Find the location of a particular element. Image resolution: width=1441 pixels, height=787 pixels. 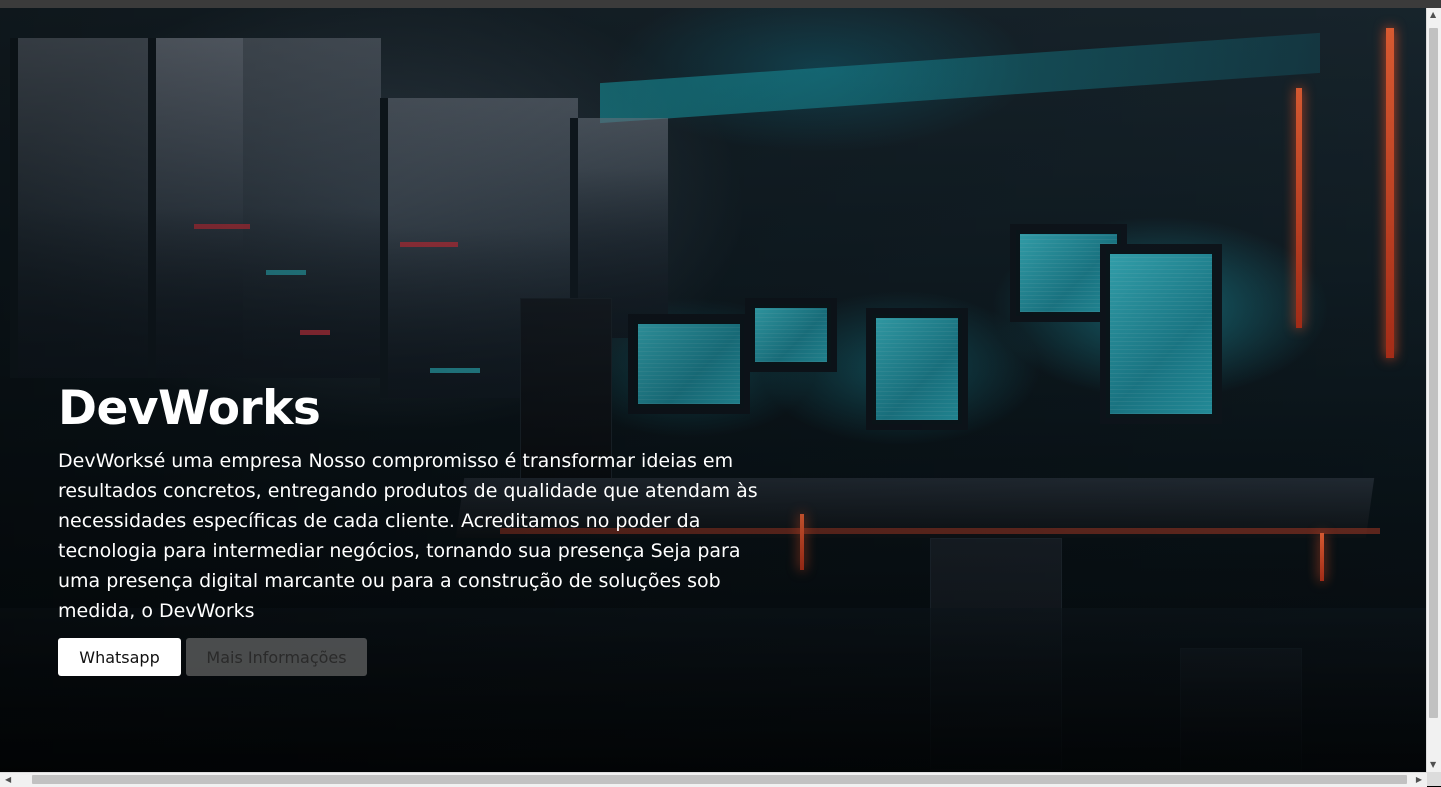

more-info-button: Mais Informações is located at coordinates (276, 657).